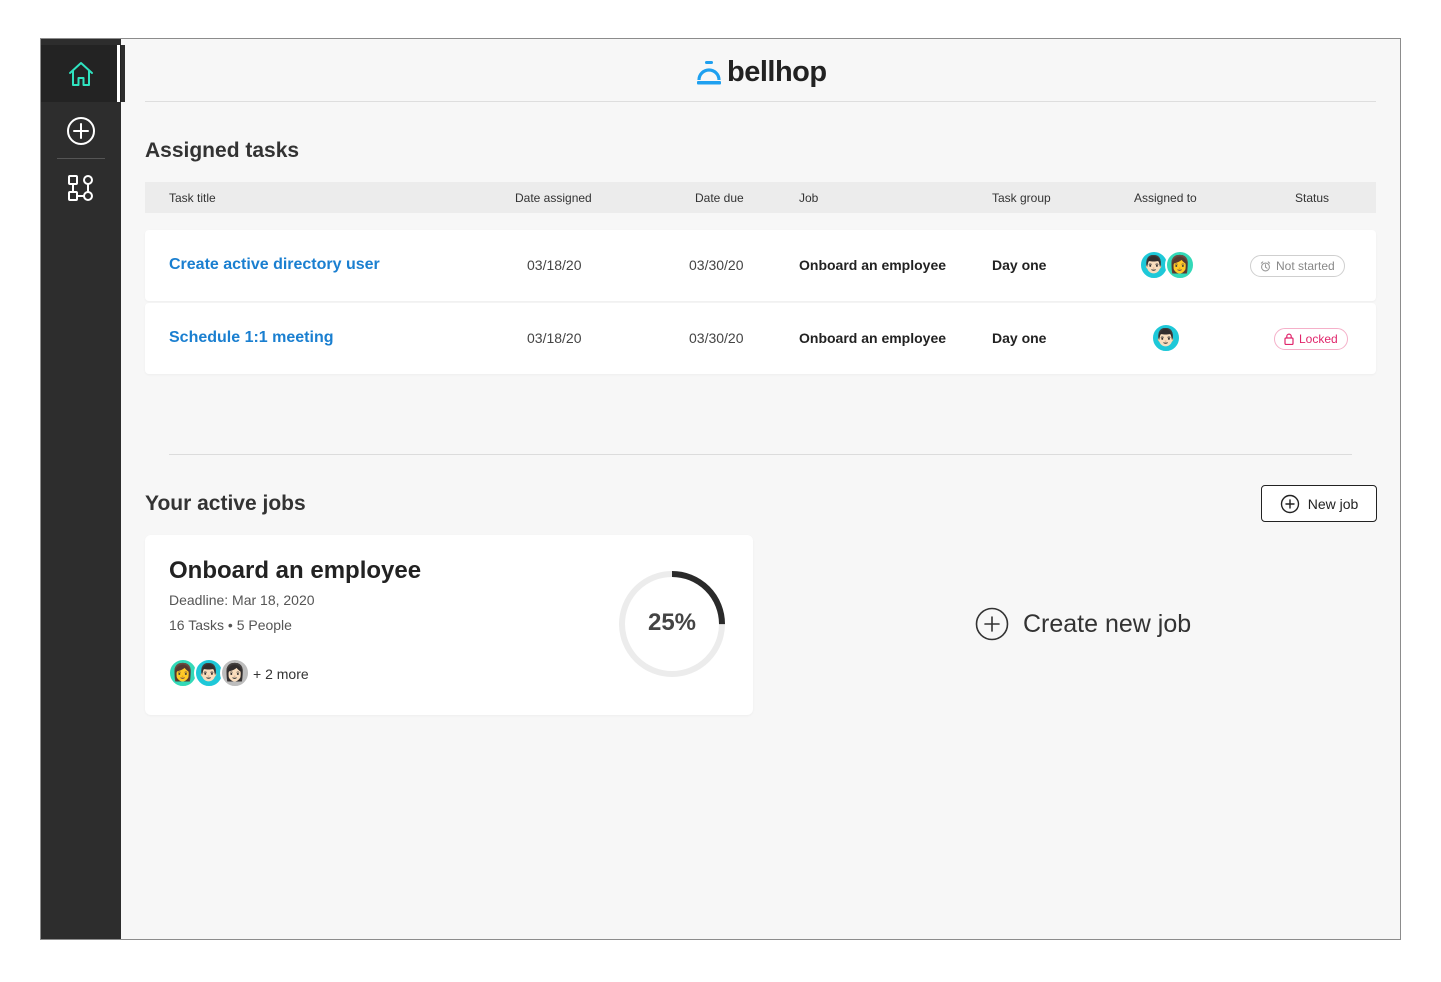 The height and width of the screenshot is (982, 1441). I want to click on status-text: Not started, so click(1305, 266).